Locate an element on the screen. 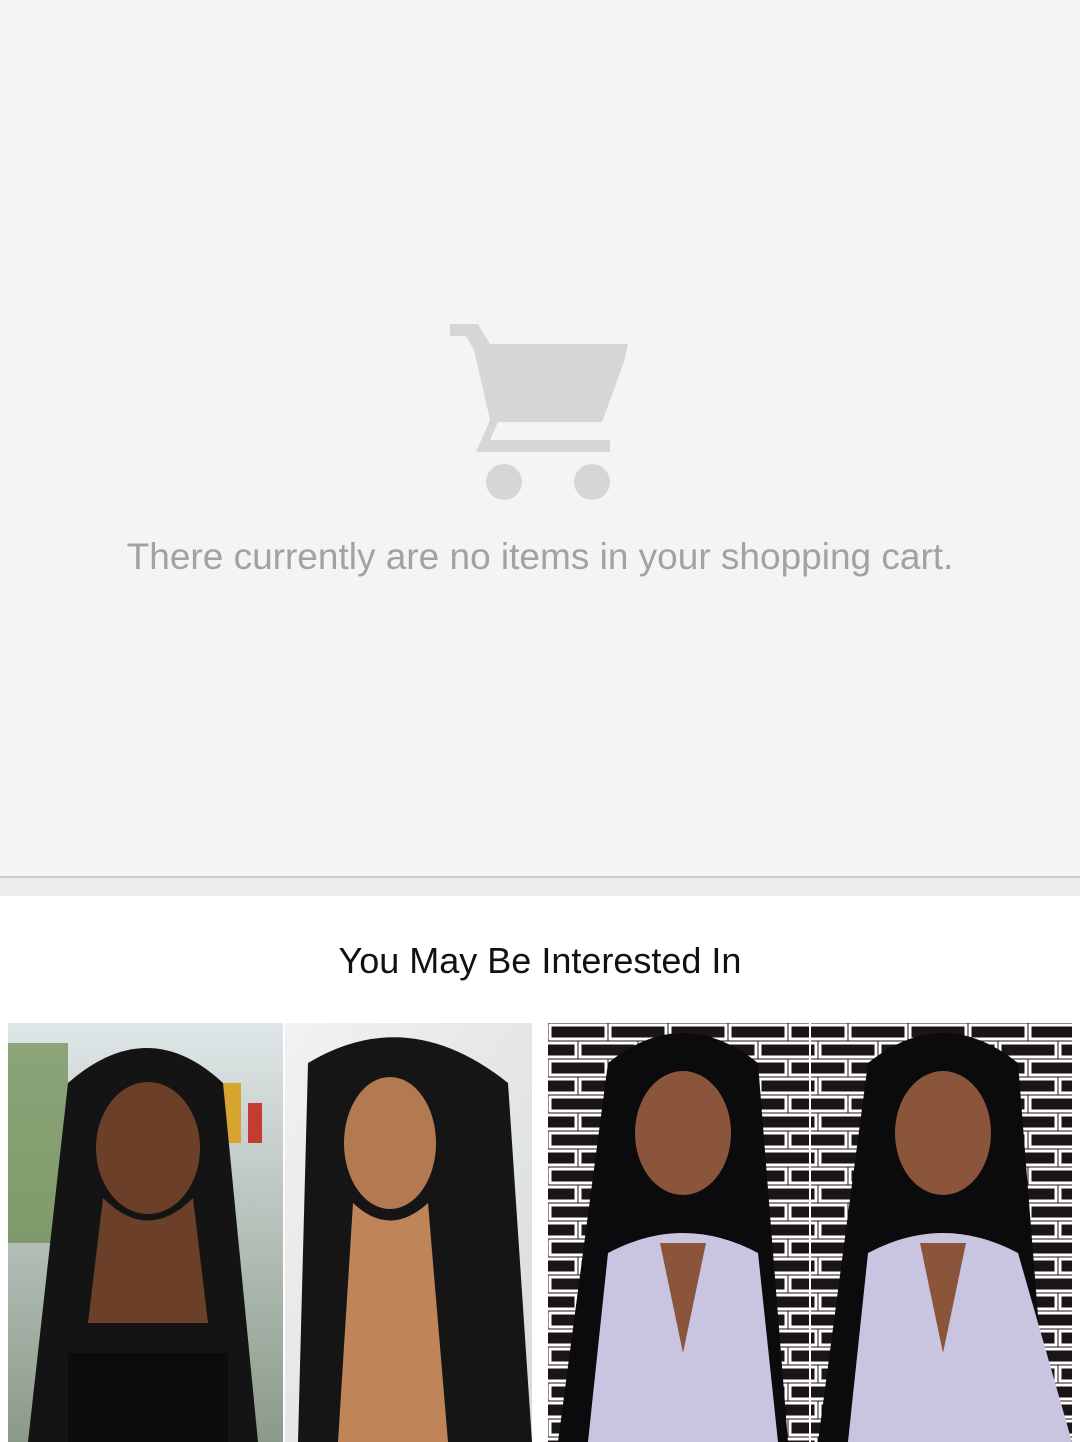 This screenshot has height=1442, width=1080. recommendations-title: You May Be Interested In is located at coordinates (540, 960).